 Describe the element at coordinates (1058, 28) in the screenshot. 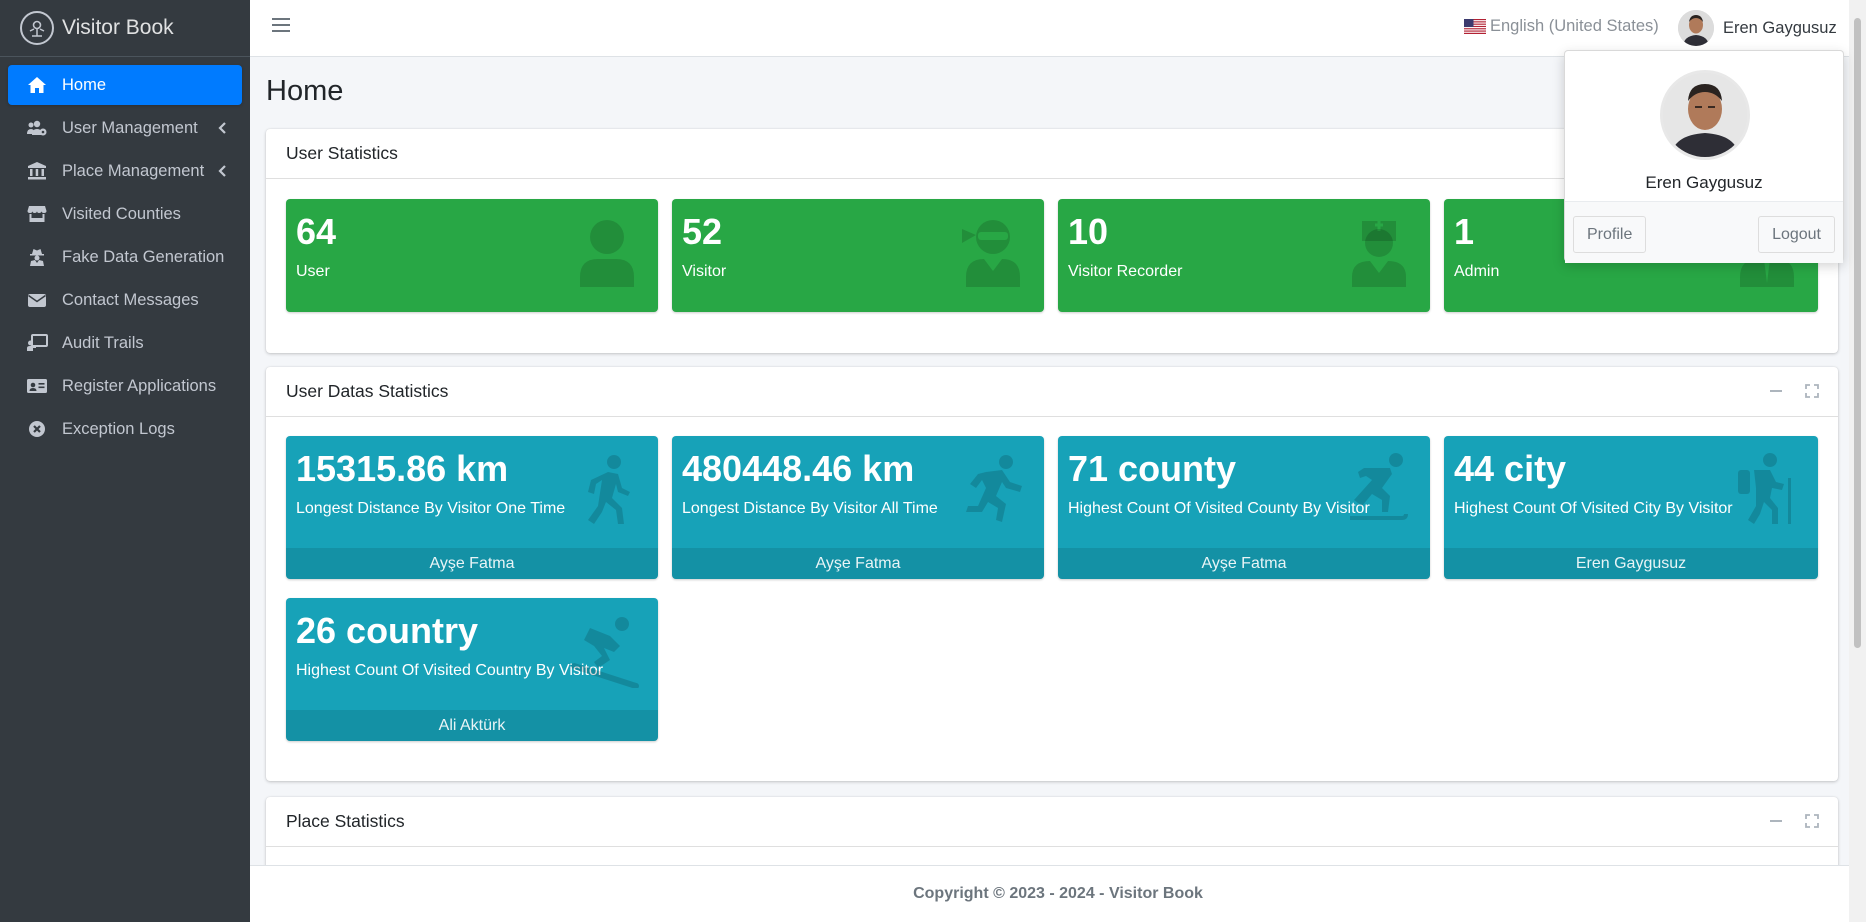

I see `top-navbar: English (United States) Eren Gaygusuz` at that location.